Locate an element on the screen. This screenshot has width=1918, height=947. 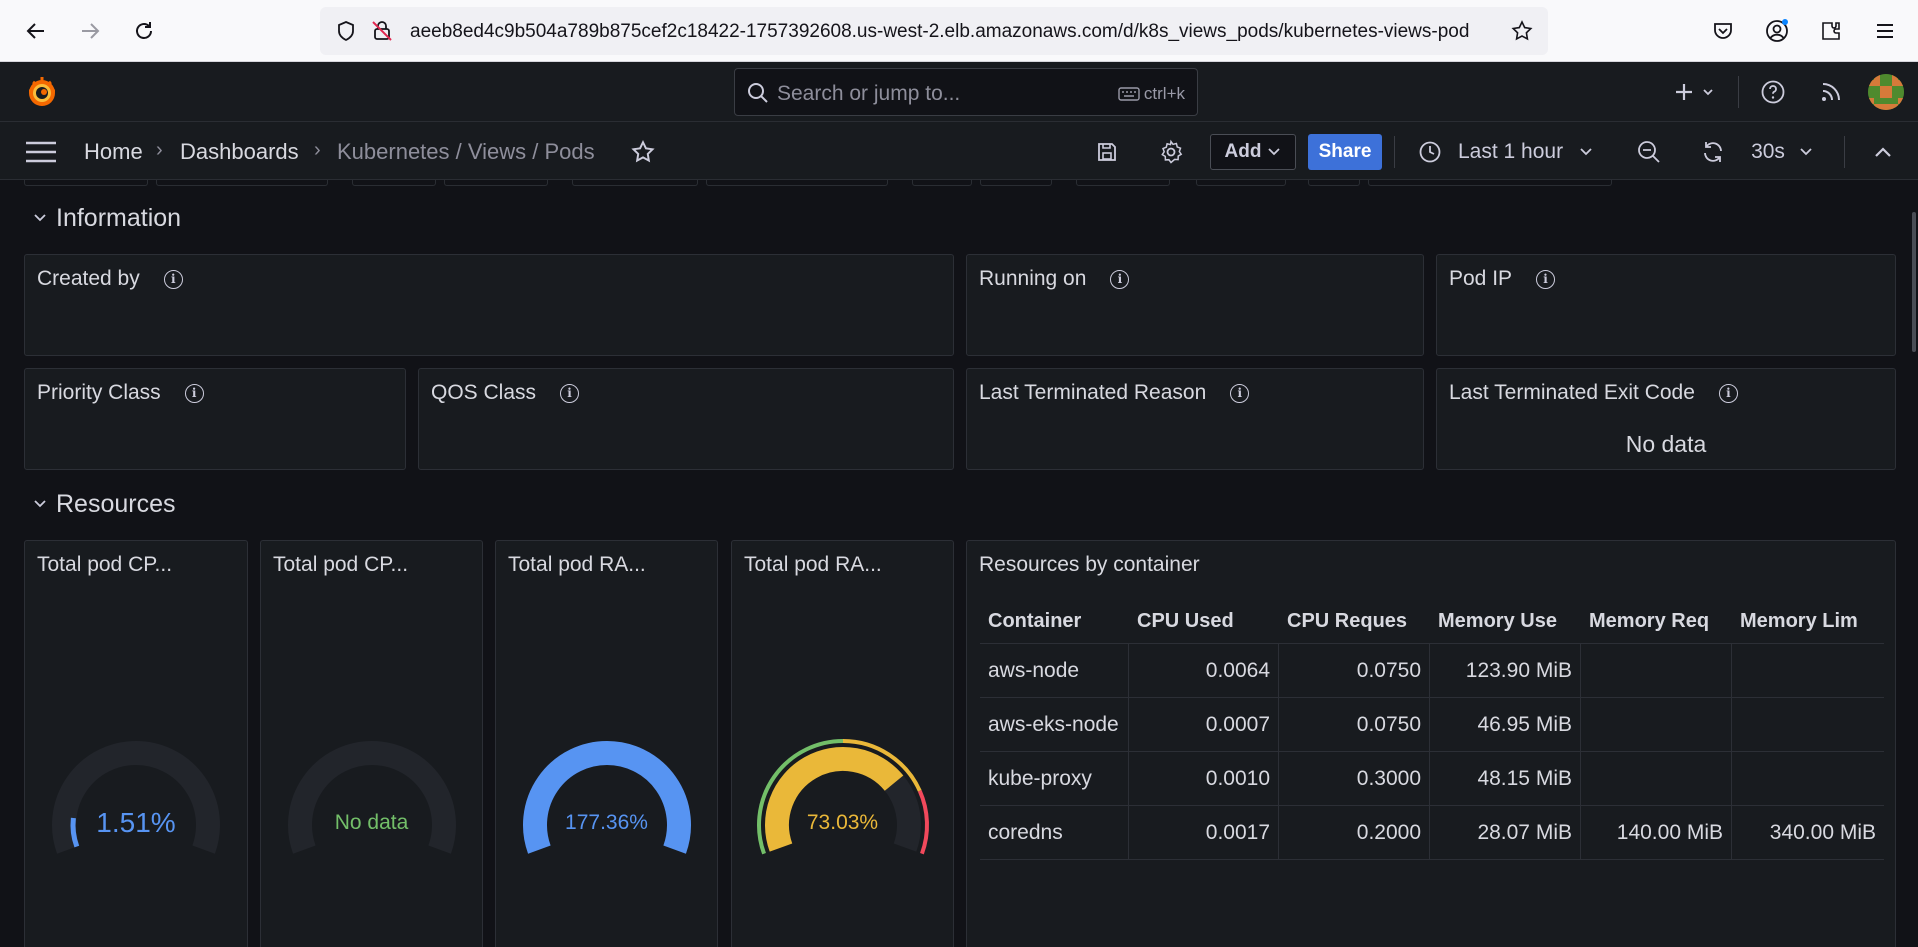
page-scrollbar is located at coordinates (1914, 282).